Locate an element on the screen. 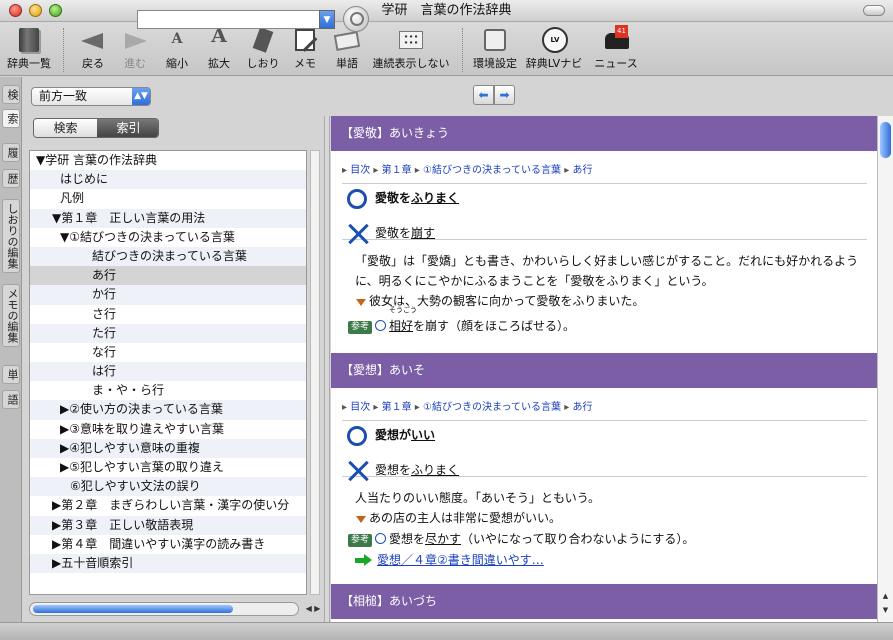 The width and height of the screenshot is (893, 640). side-tab-bookmark-edit: しおりの編集 is located at coordinates (11, 236).